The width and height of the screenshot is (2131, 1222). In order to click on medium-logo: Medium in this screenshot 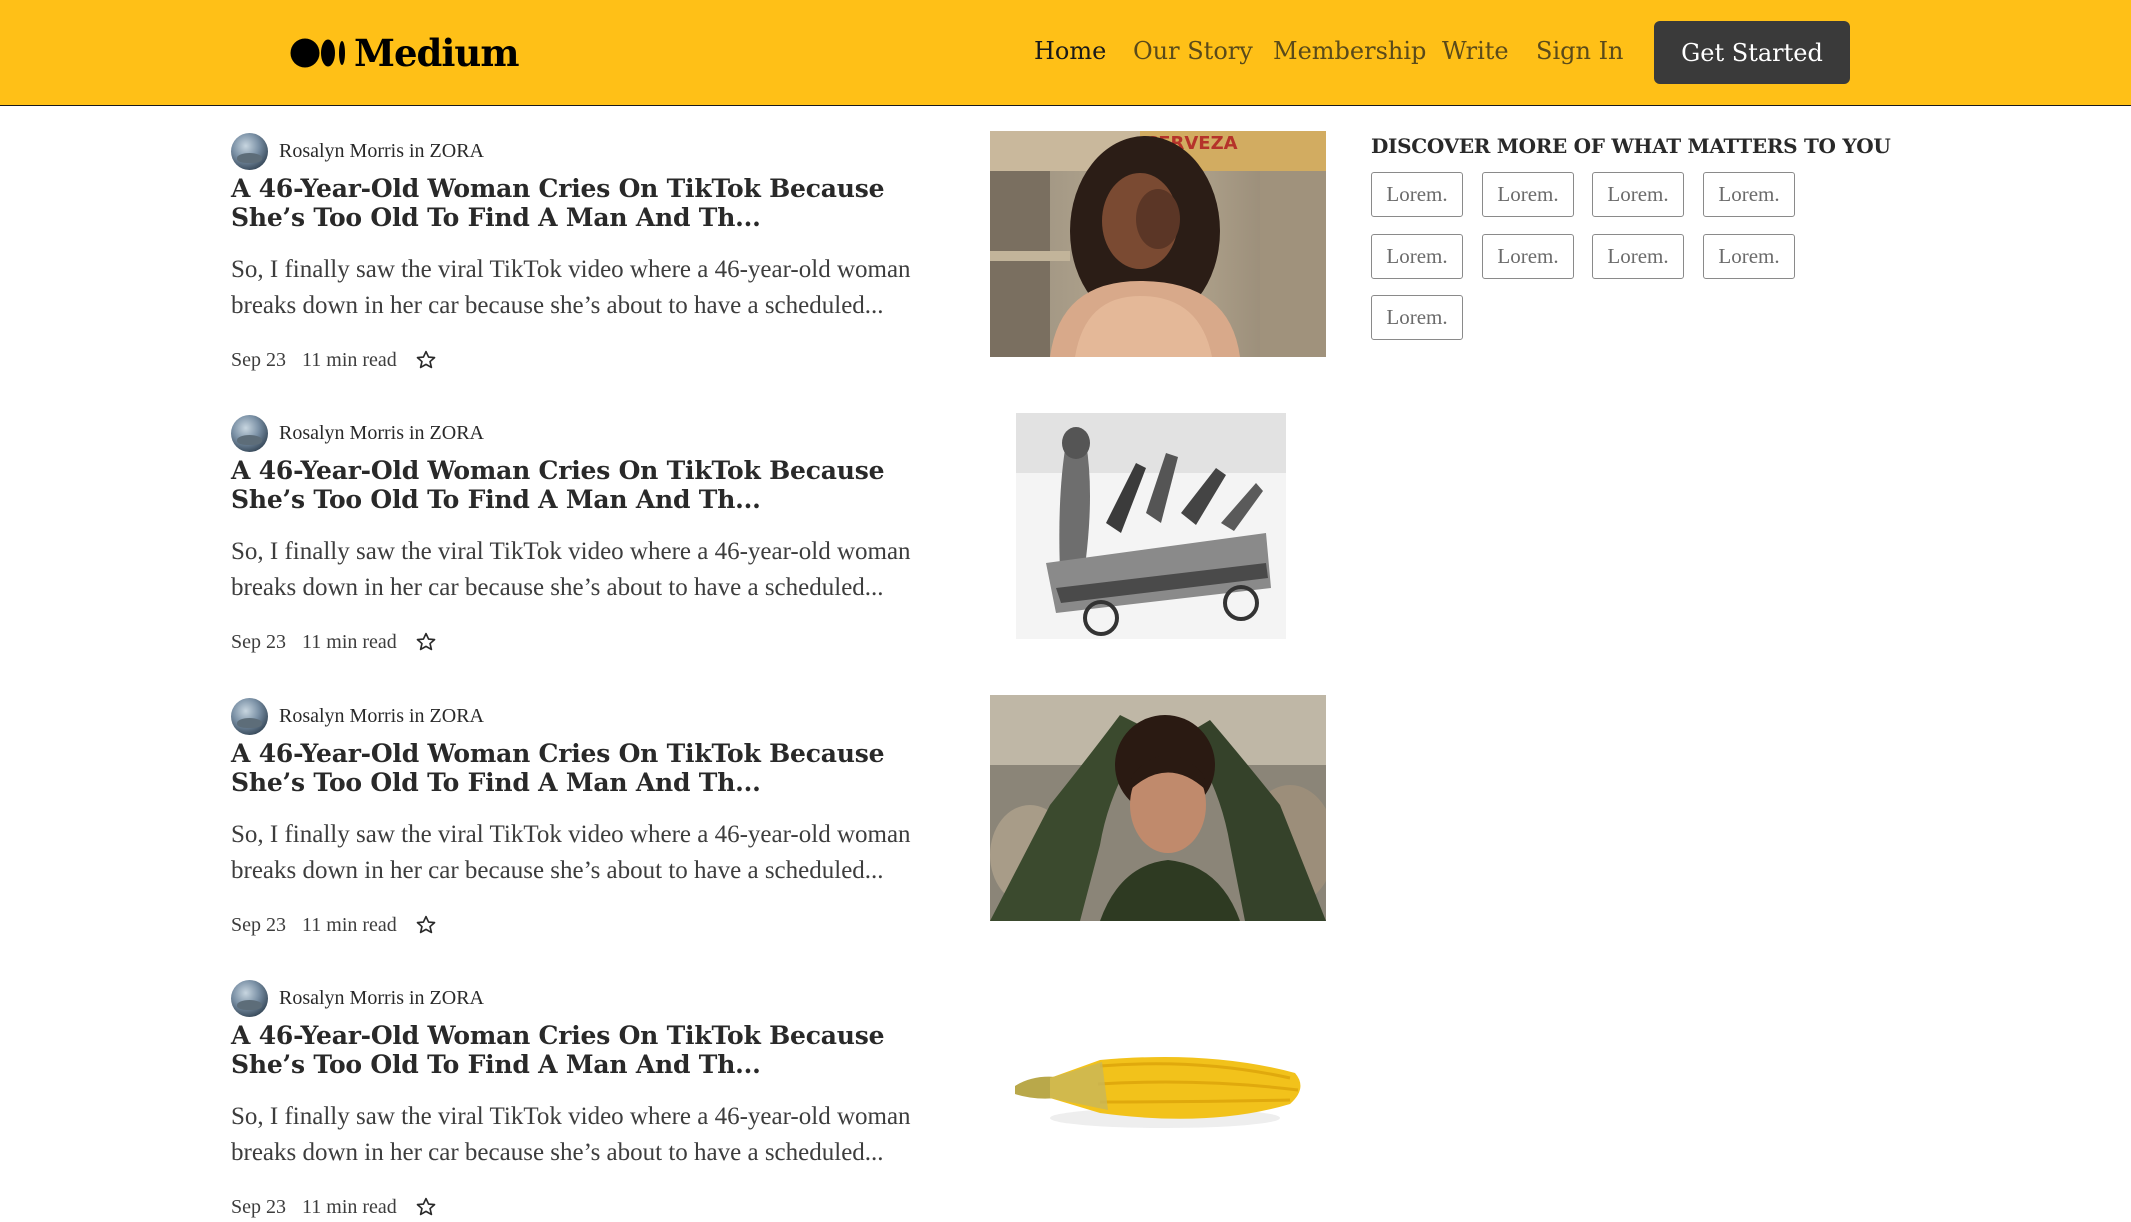, I will do `click(404, 53)`.